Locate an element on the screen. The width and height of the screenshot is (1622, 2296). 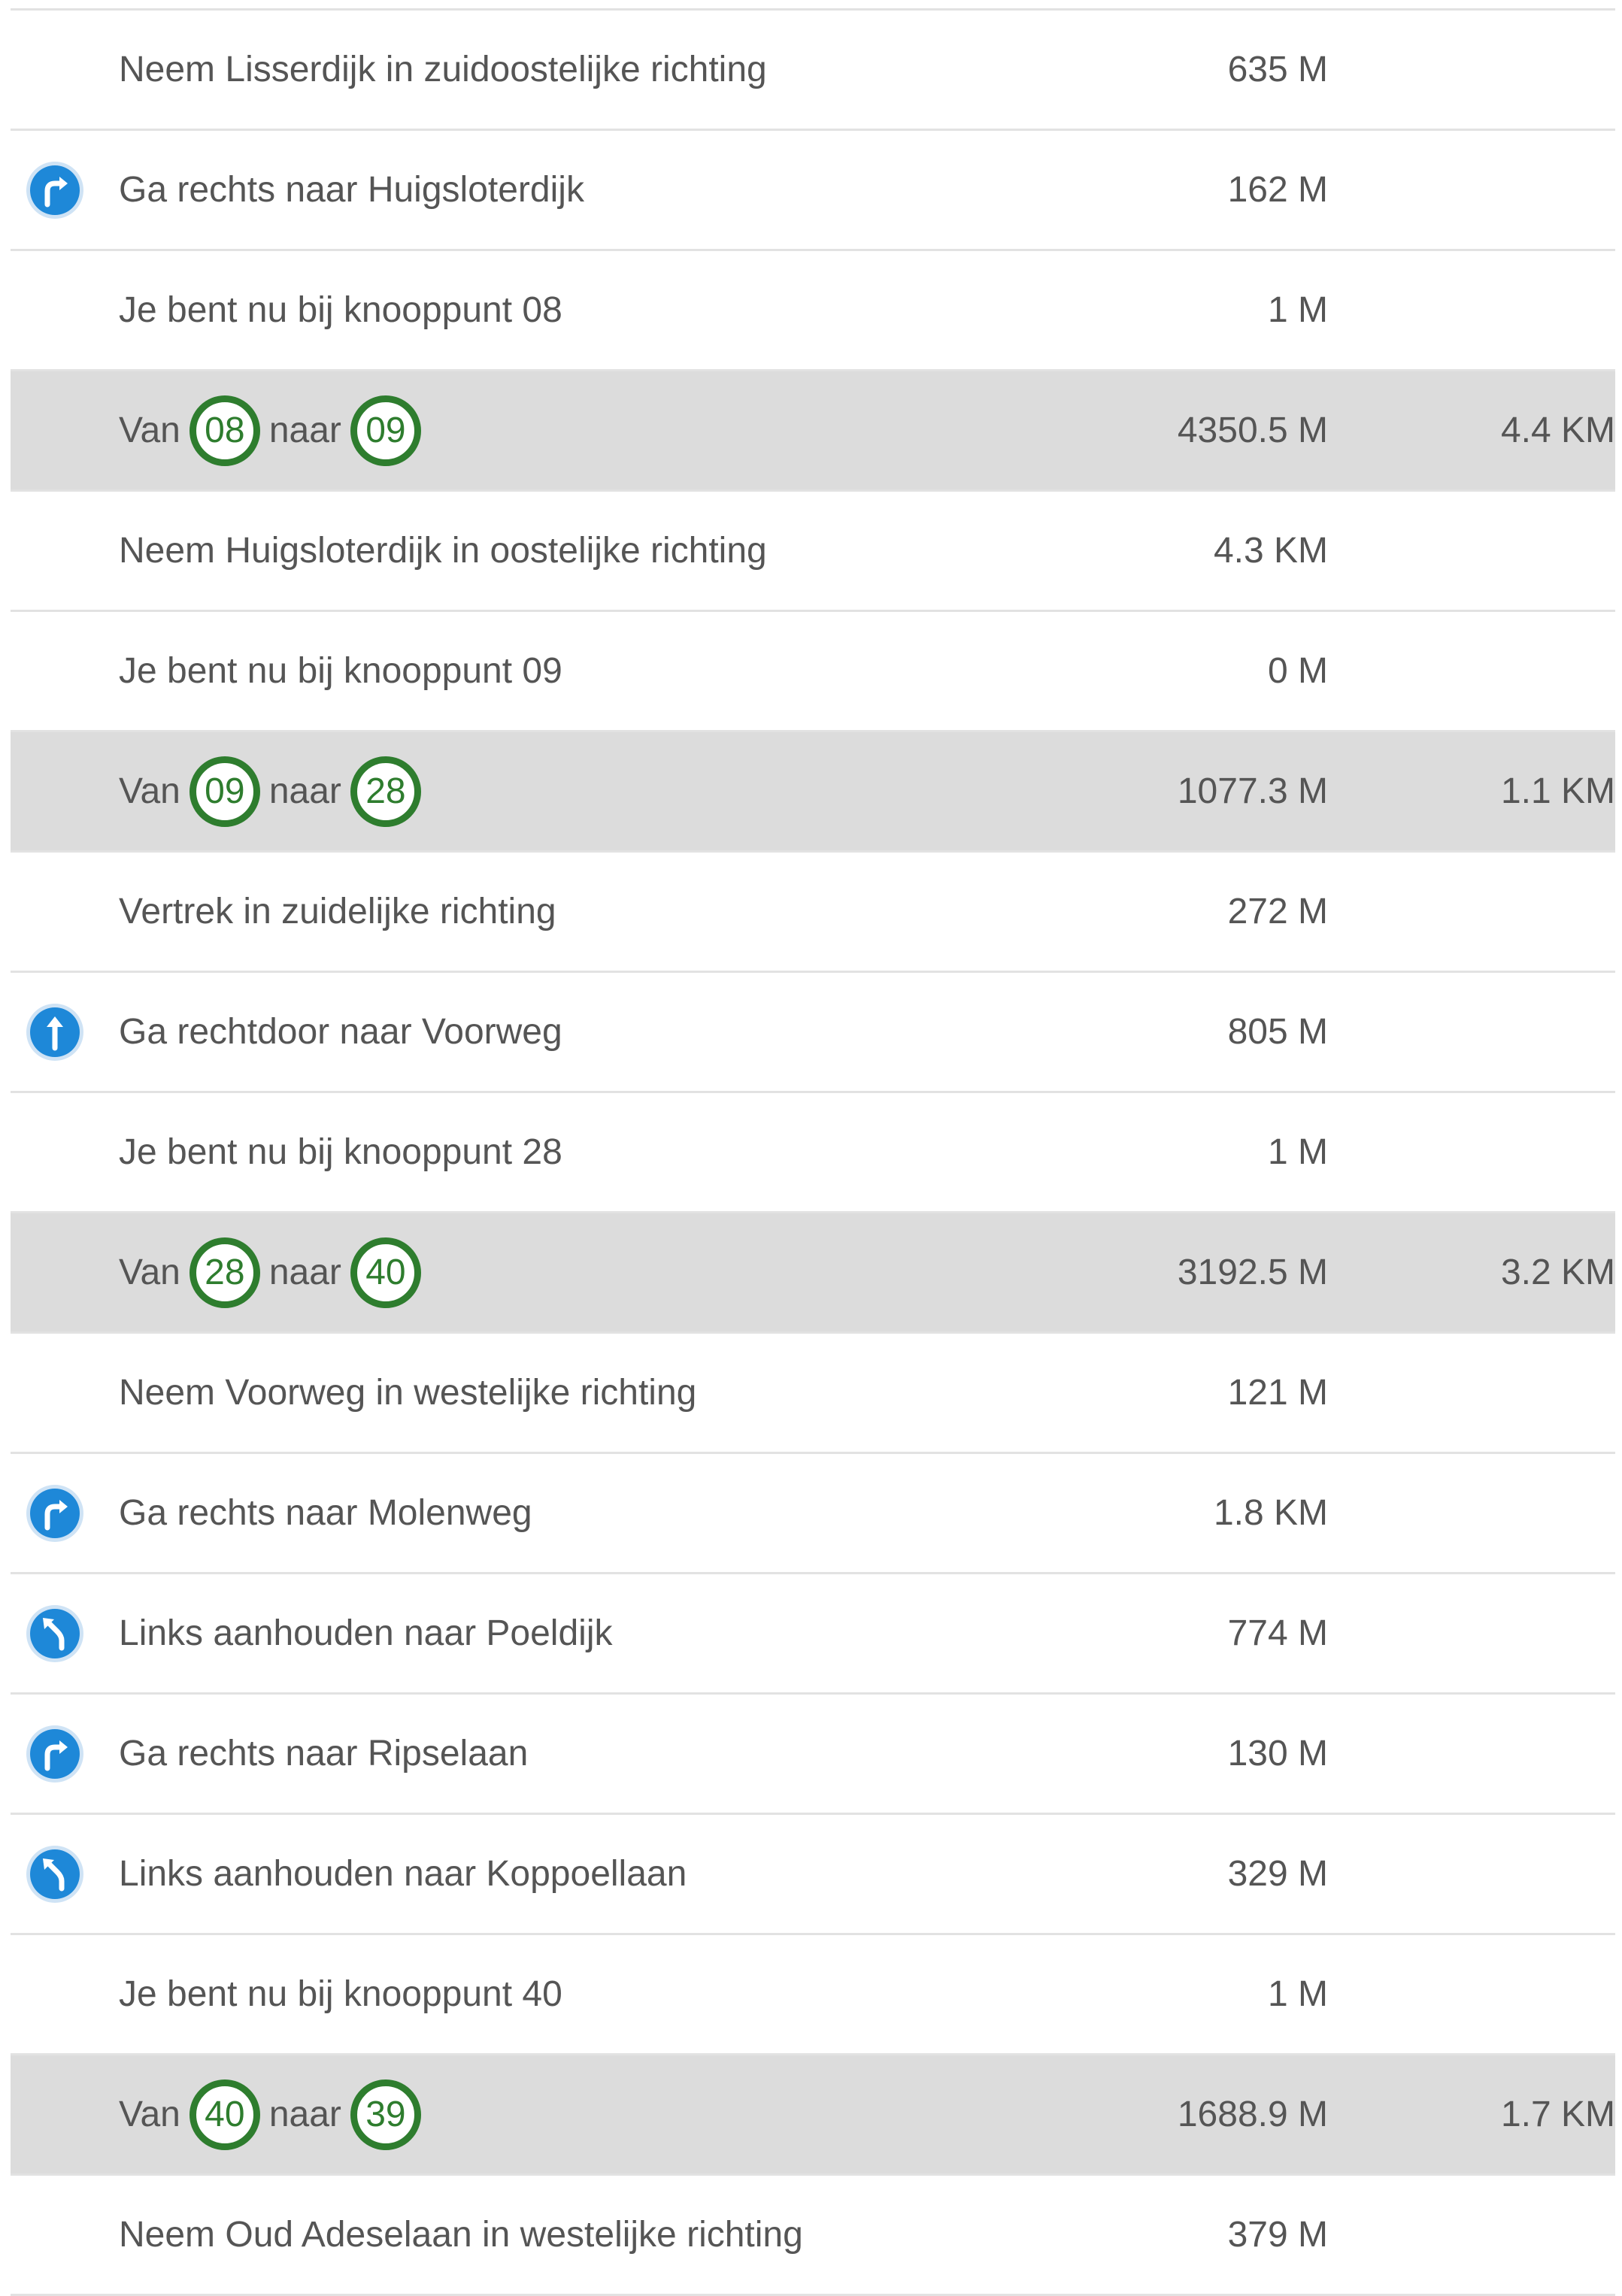
node-badge: 08 is located at coordinates (225, 430).